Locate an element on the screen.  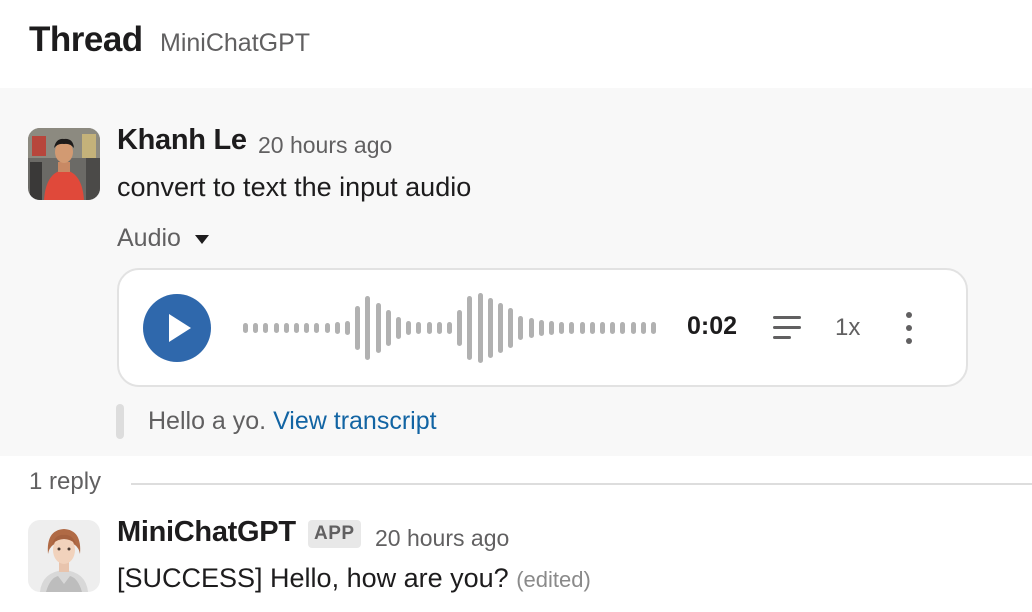
message-author: Khanh Le is located at coordinates (182, 140).